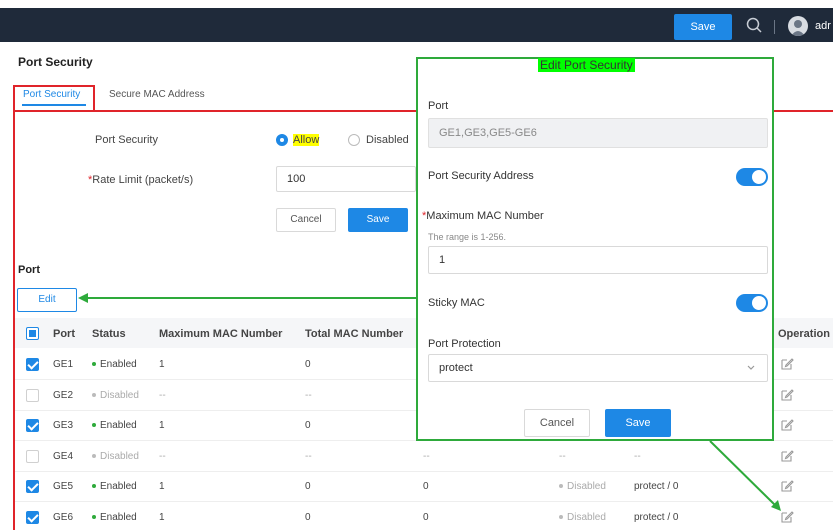  I want to click on port-protection-select: protect, so click(598, 368).